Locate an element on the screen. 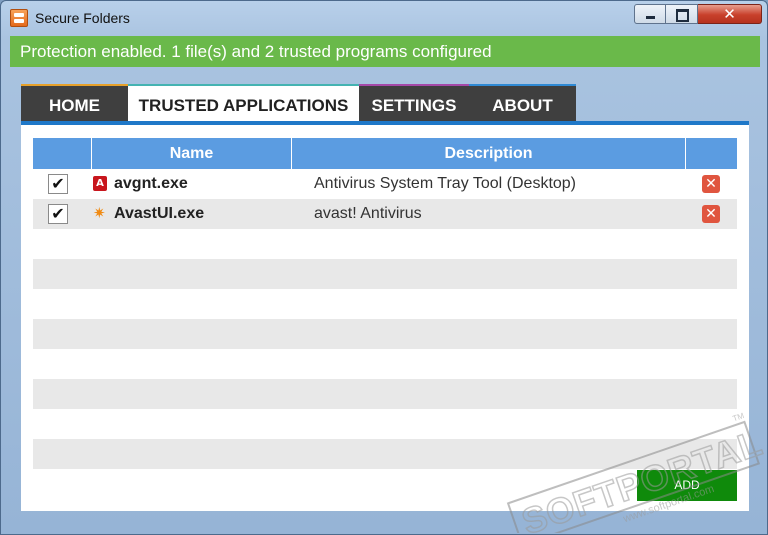 The width and height of the screenshot is (768, 535). table-header: Name Description is located at coordinates (385, 153).